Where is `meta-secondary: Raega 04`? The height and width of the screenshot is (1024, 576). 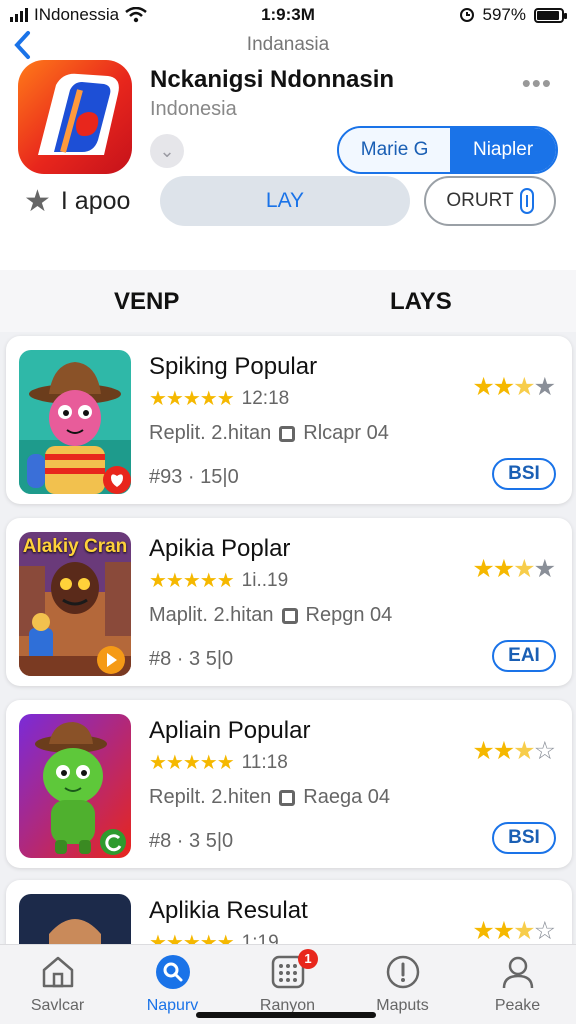
meta-secondary: Raega 04 is located at coordinates (347, 797).